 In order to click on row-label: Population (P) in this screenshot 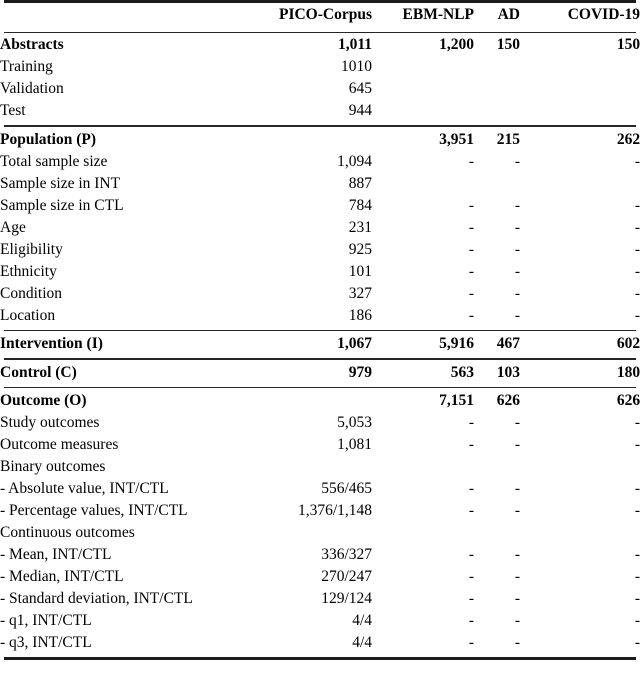, I will do `click(48, 139)`.